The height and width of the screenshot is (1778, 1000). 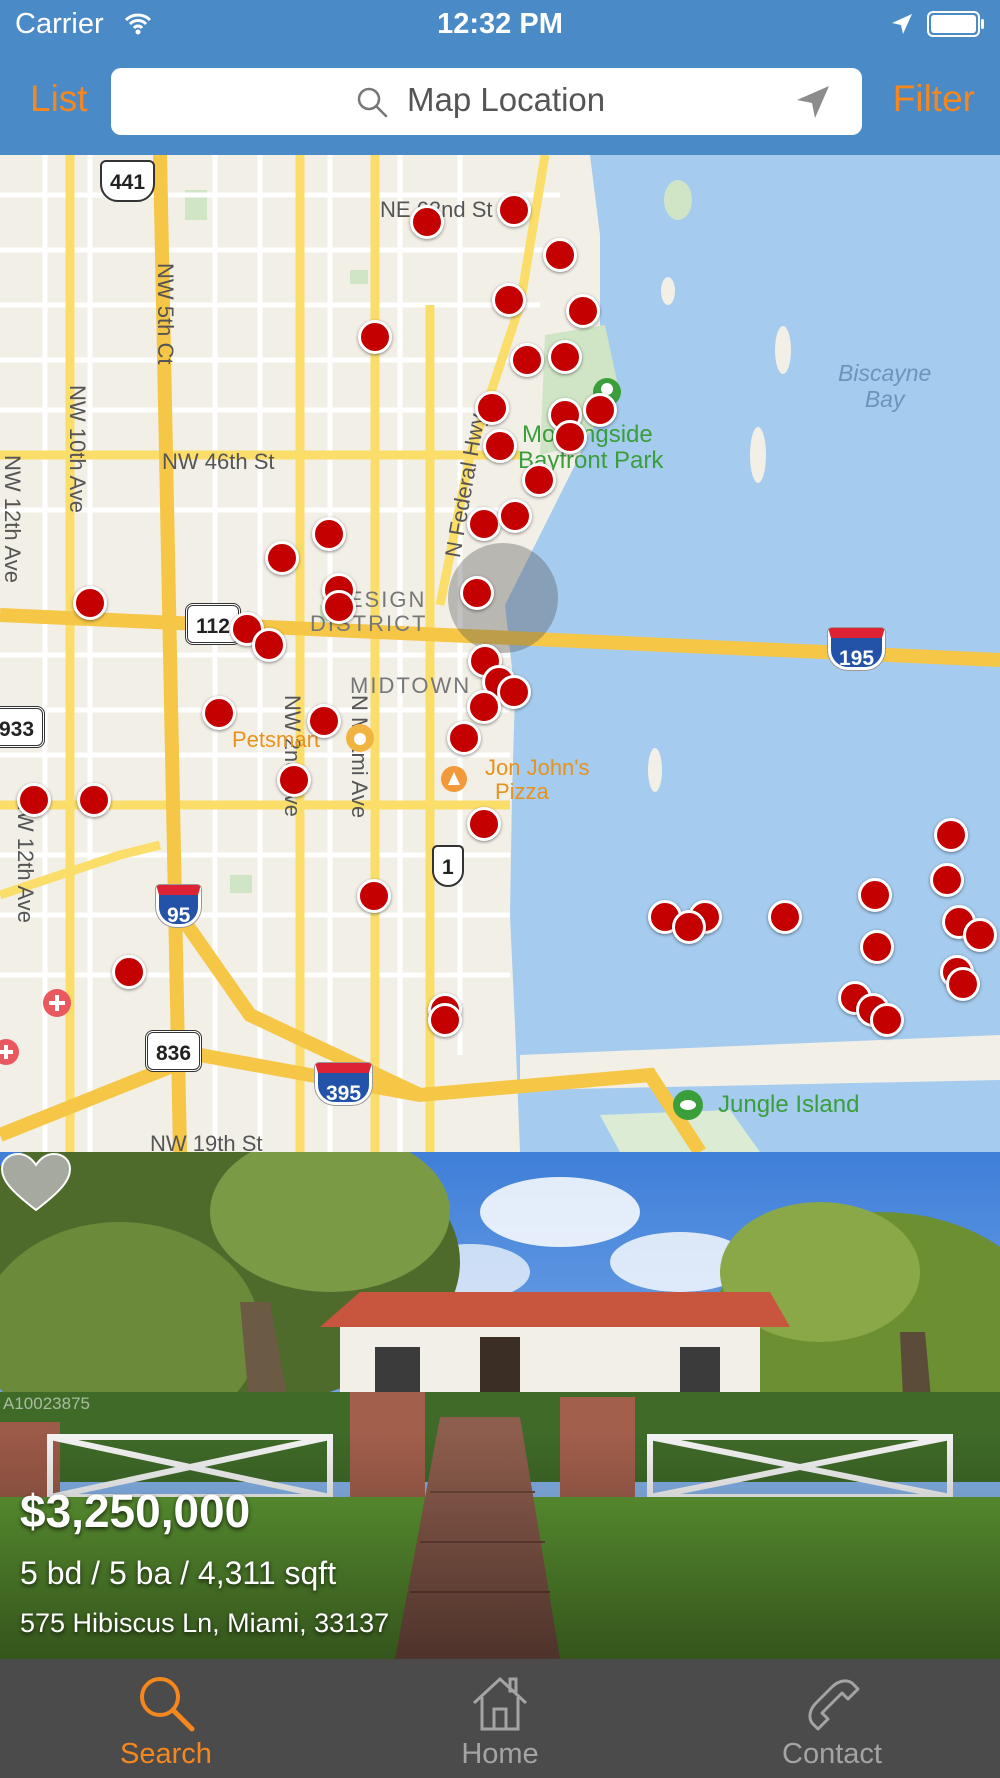 I want to click on search-input: Map Location, so click(x=486, y=101).